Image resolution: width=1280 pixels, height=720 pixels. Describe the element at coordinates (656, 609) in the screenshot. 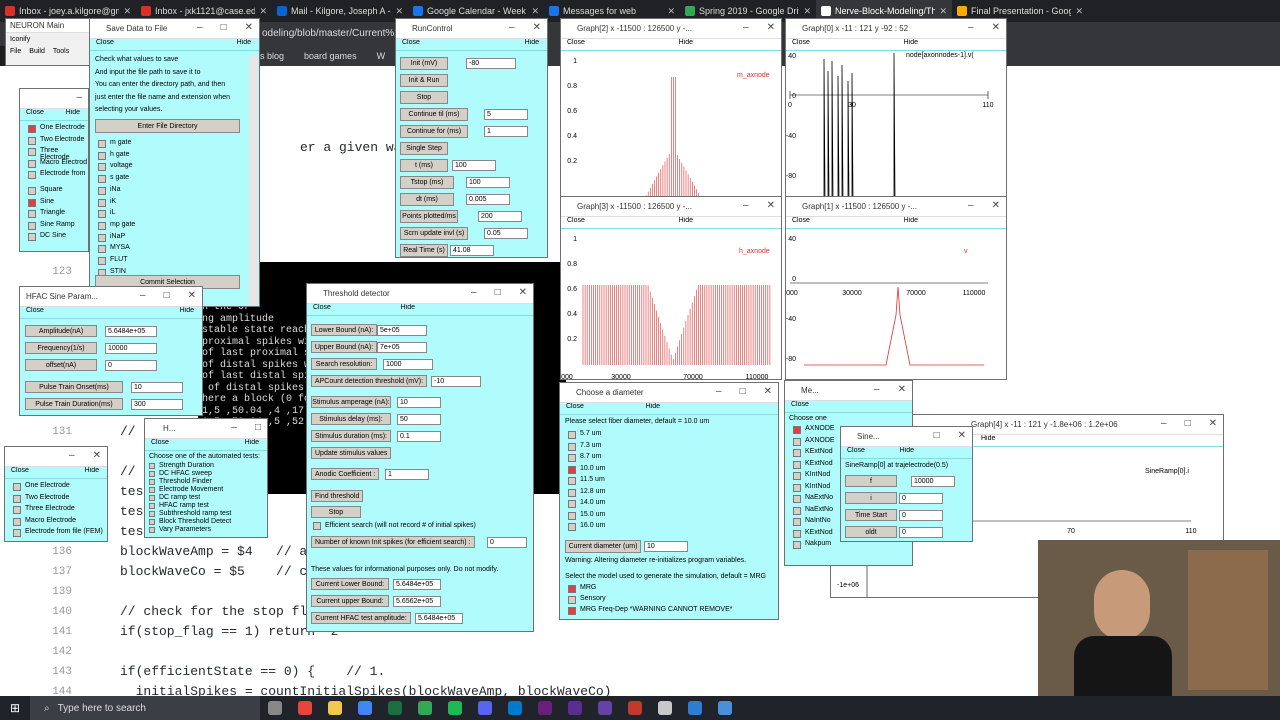

I see `model-option: MRG Freq-Dep *WARNING CANNOT REMOVE*` at that location.